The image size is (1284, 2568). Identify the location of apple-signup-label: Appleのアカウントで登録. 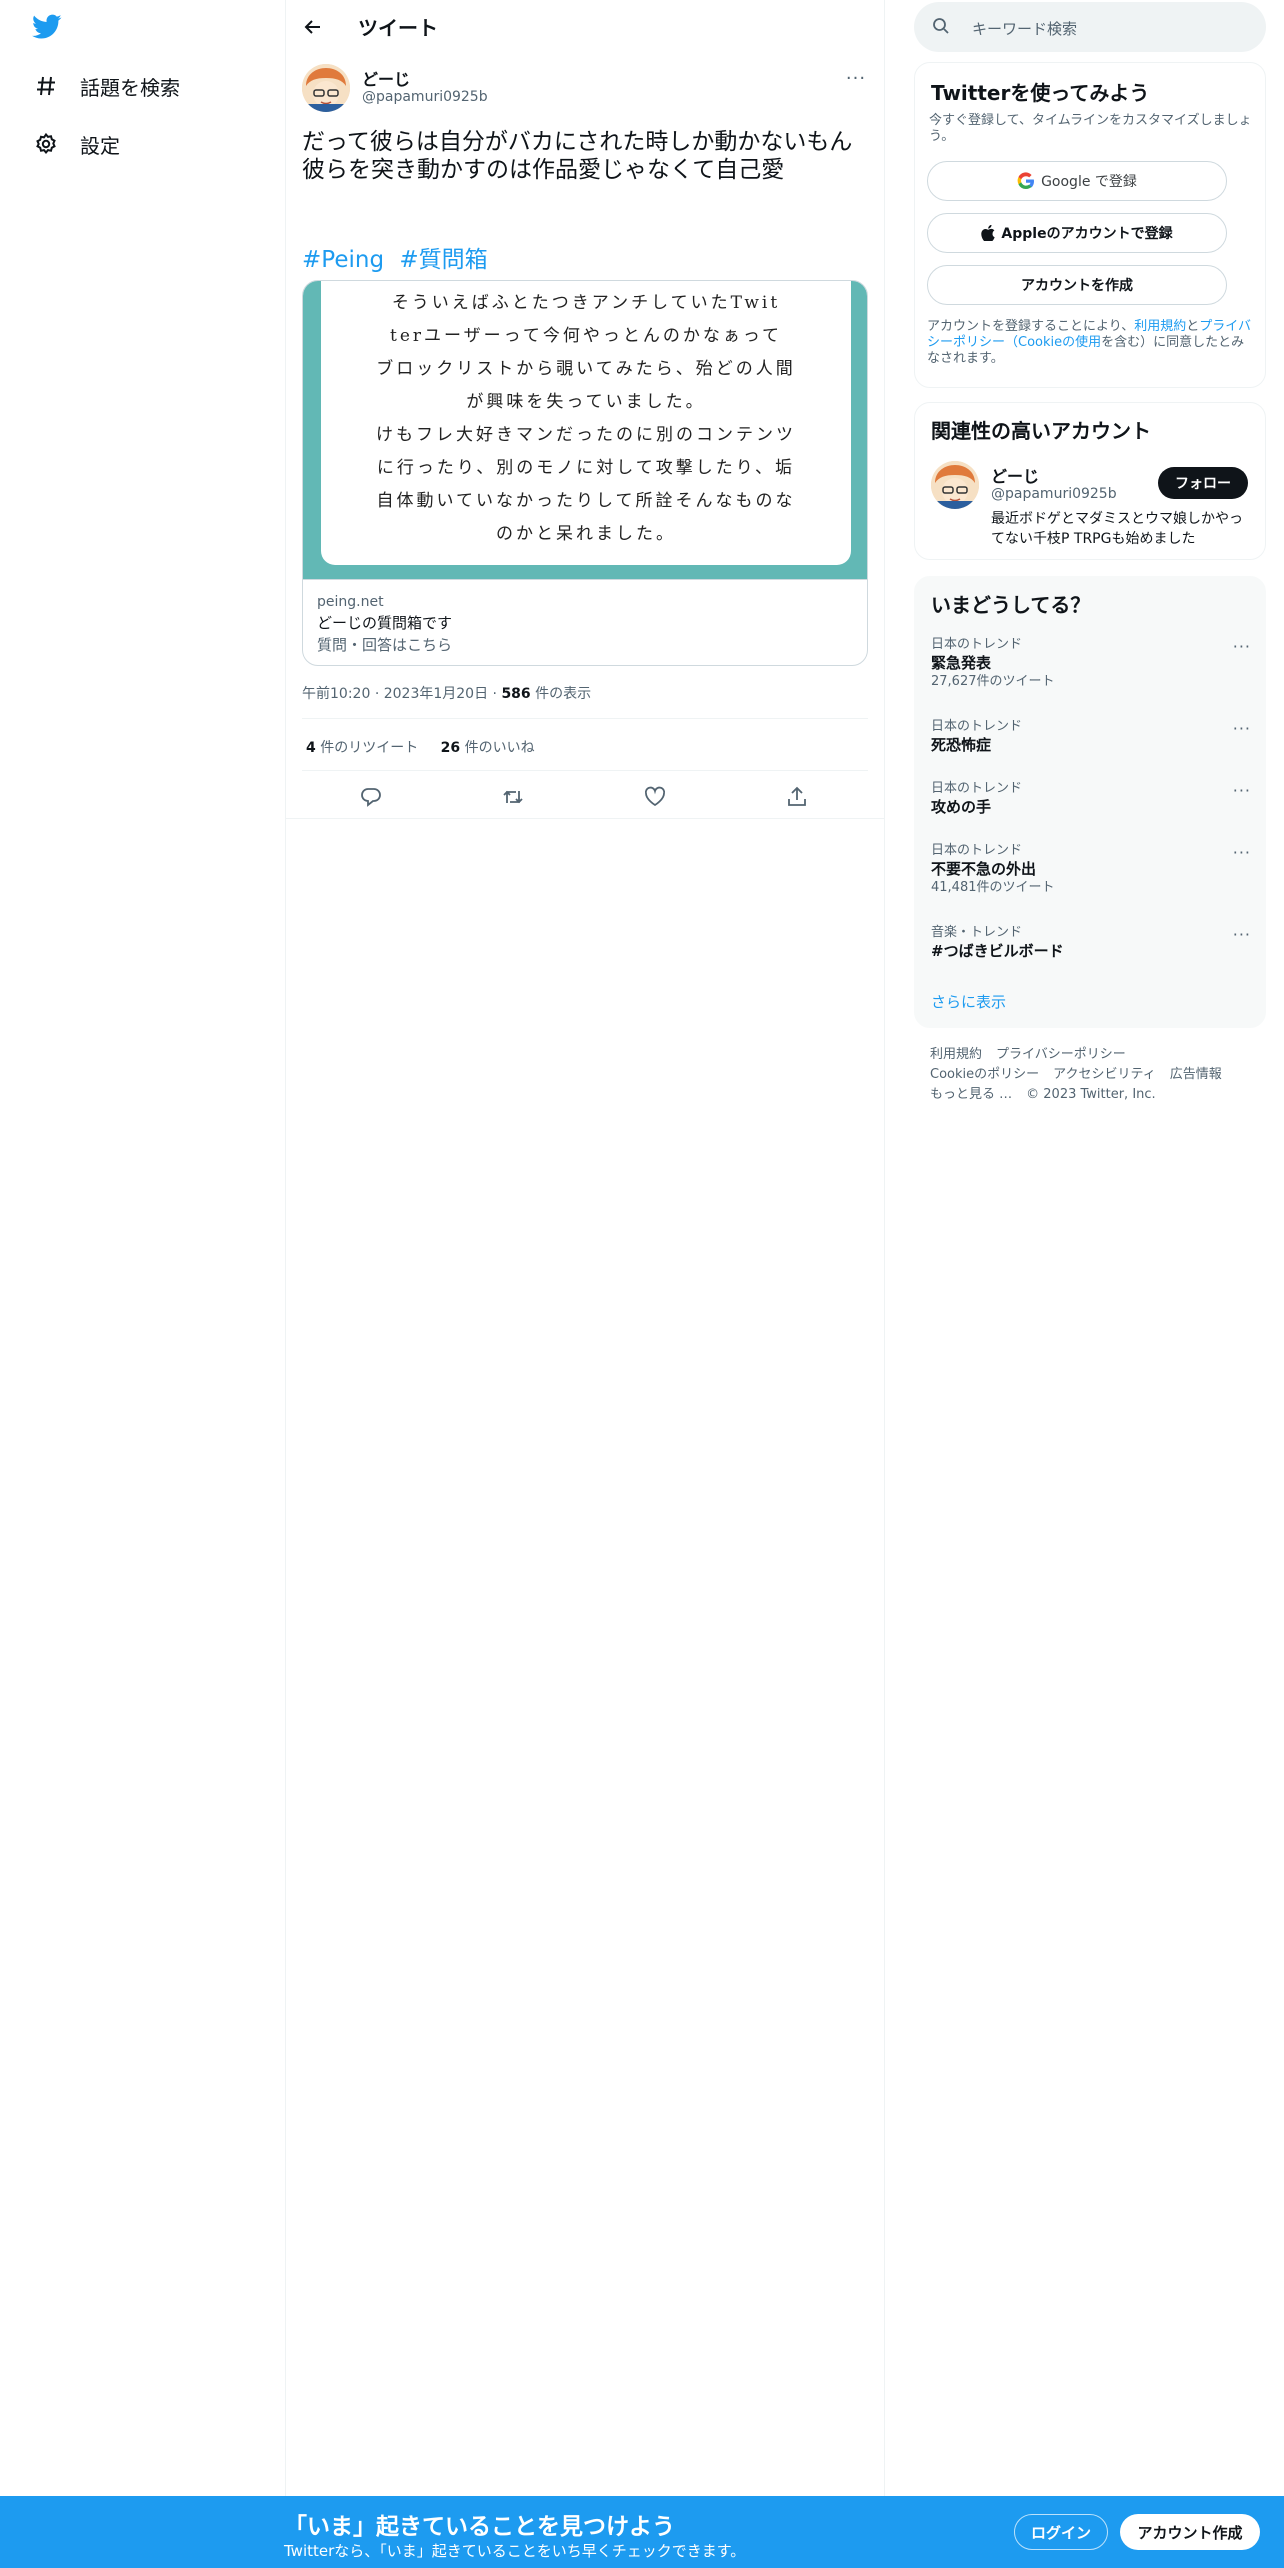
(1087, 234).